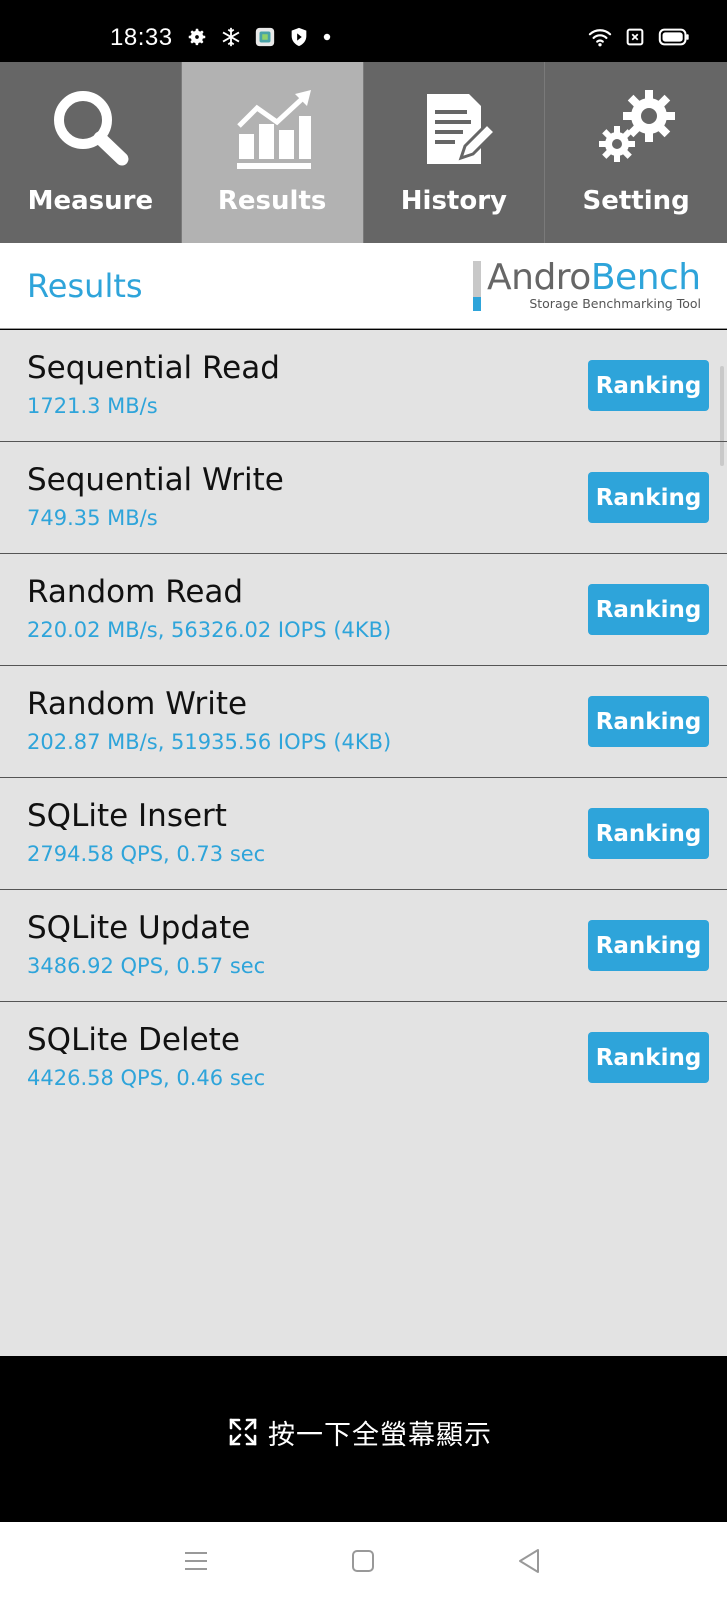  I want to click on result-name: Sequential Read, so click(153, 368).